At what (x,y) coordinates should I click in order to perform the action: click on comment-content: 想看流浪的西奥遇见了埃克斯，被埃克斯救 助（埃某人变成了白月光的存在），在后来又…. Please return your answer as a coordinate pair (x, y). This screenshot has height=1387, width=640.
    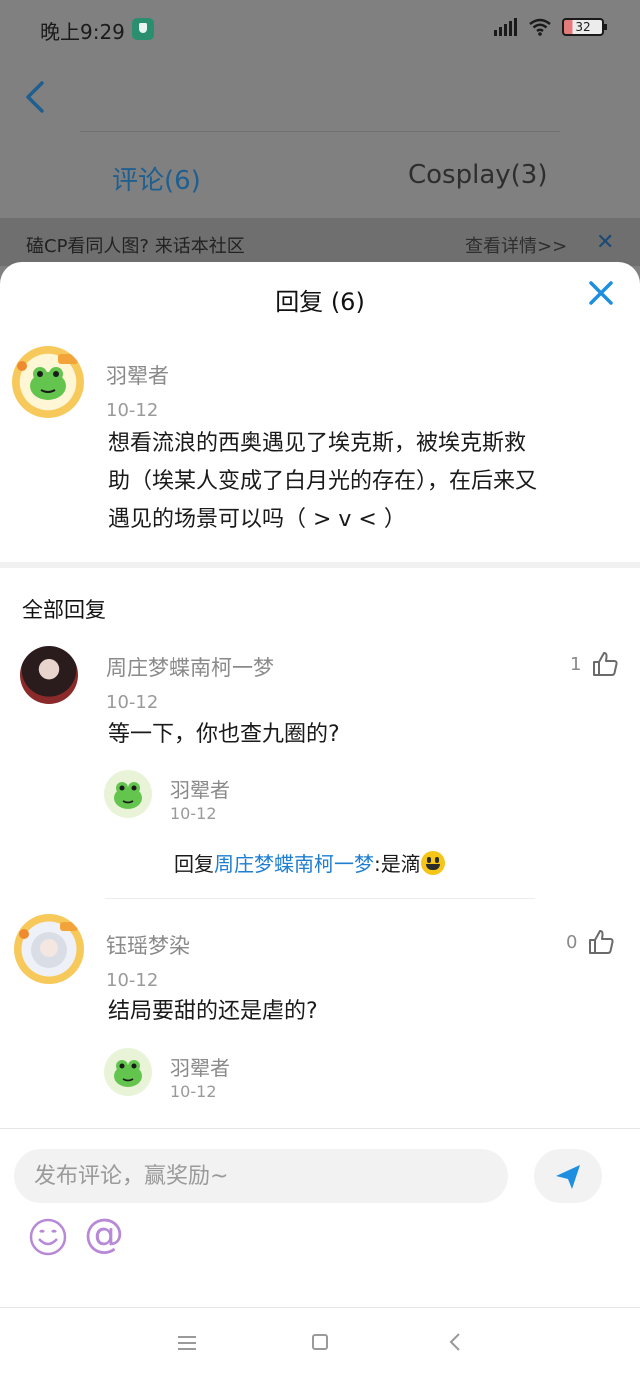
    Looking at the image, I should click on (322, 482).